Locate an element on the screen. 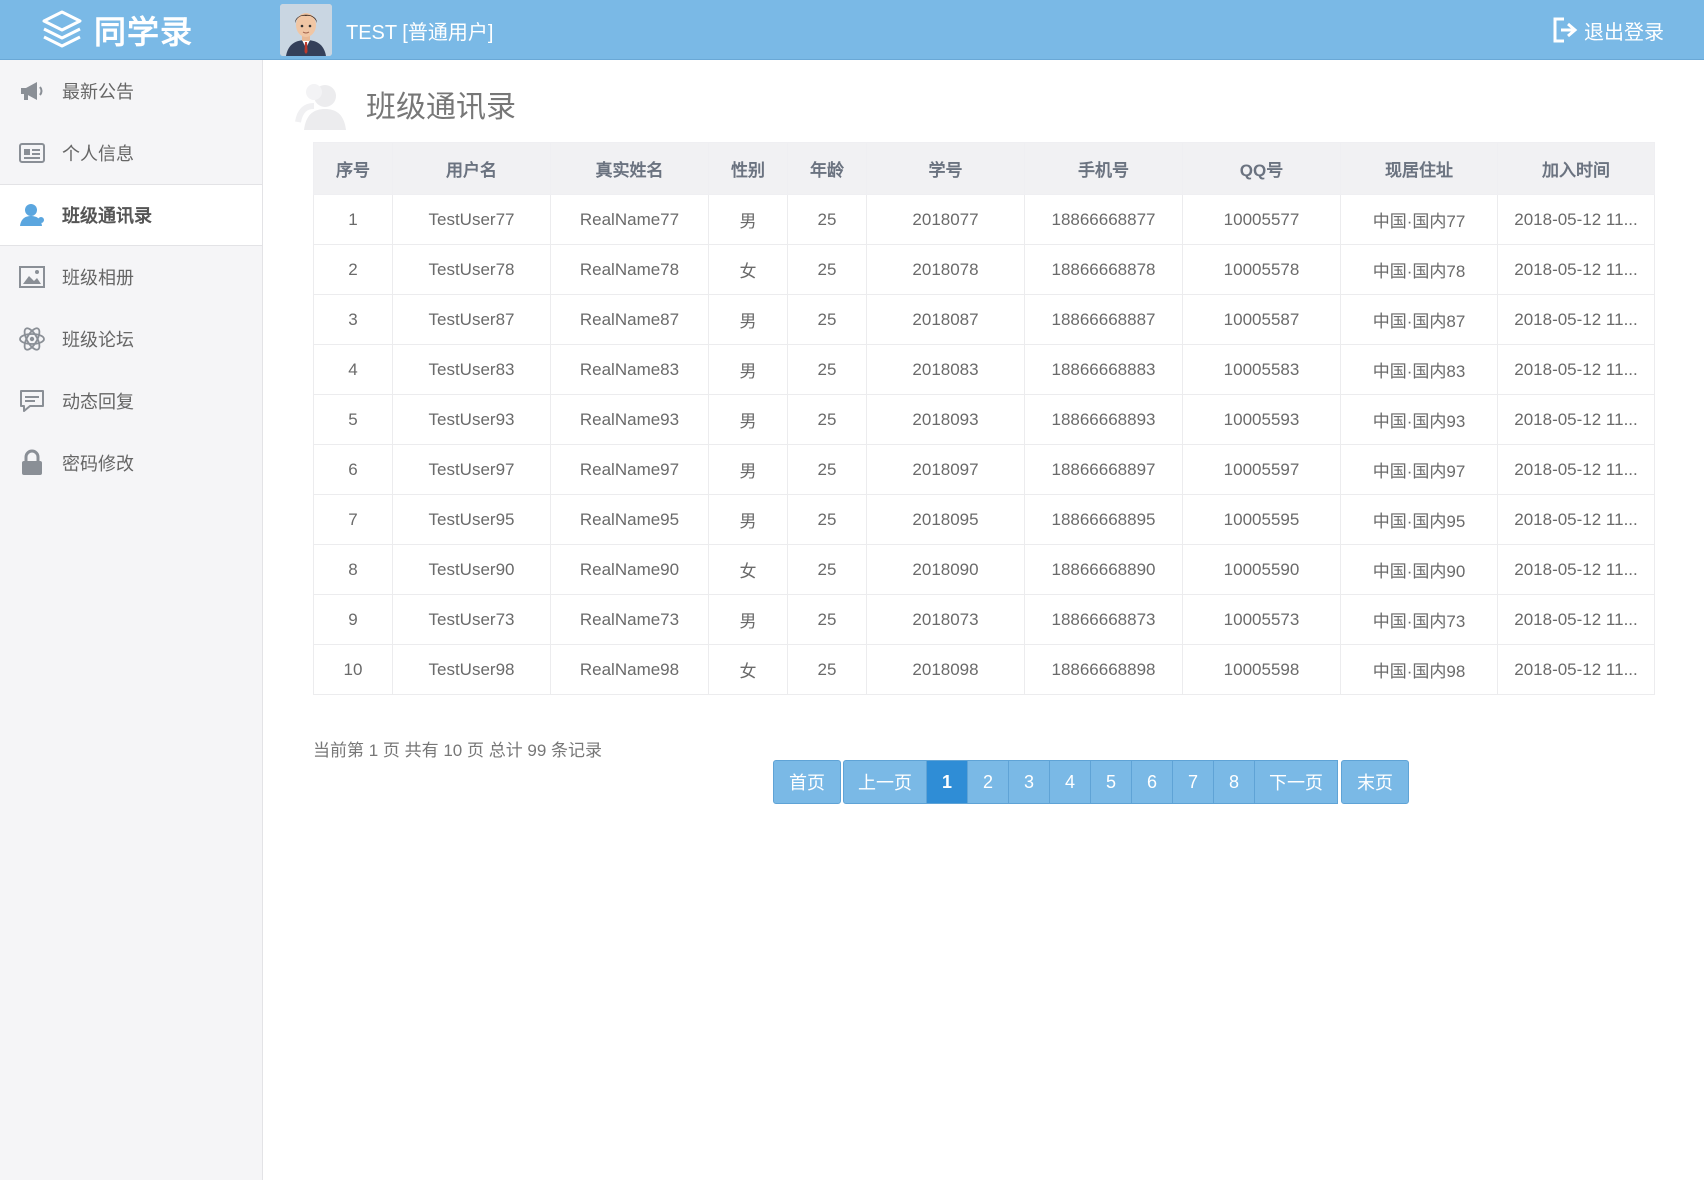 The height and width of the screenshot is (1180, 1704). sidebar-item-change-password: 密码修改 is located at coordinates (131, 463).